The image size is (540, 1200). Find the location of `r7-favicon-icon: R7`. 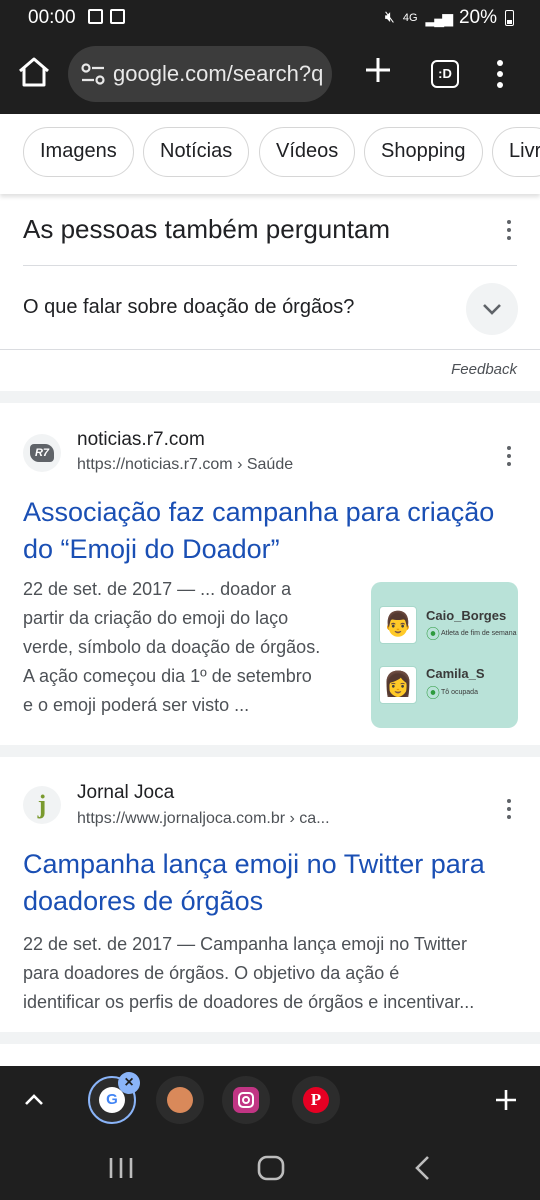

r7-favicon-icon: R7 is located at coordinates (42, 453).